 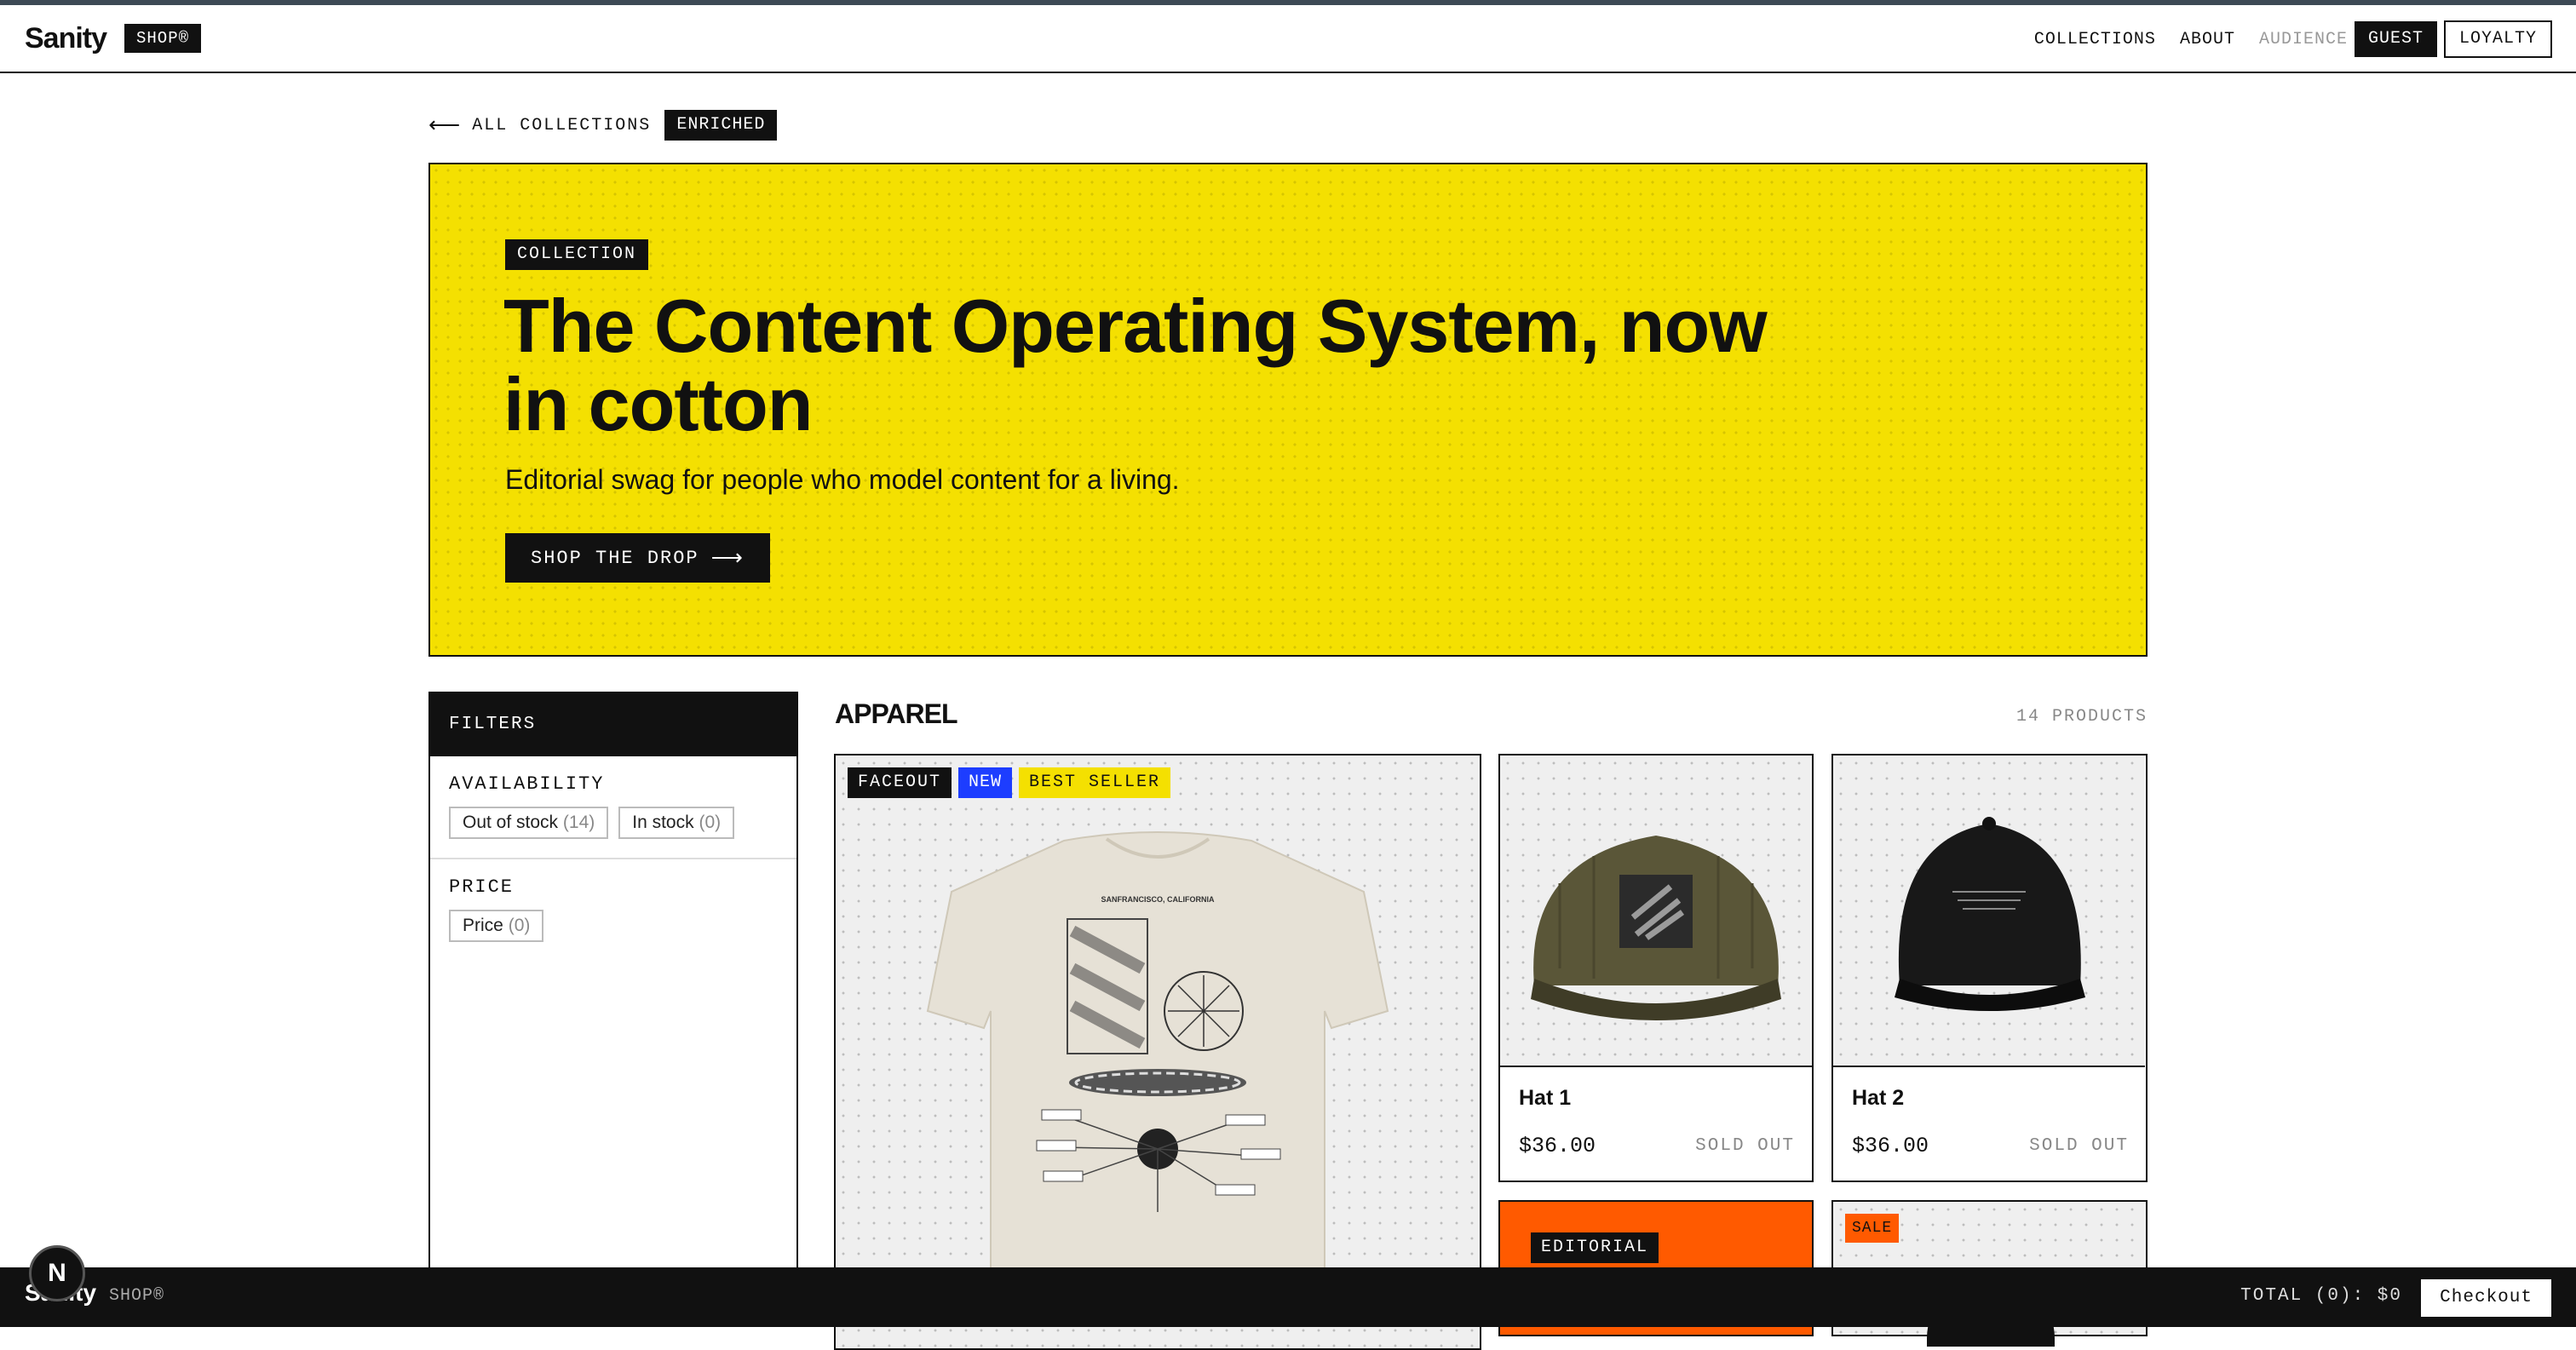 What do you see at coordinates (613, 910) in the screenshot?
I see `price-filter: PRICE Price (0)` at bounding box center [613, 910].